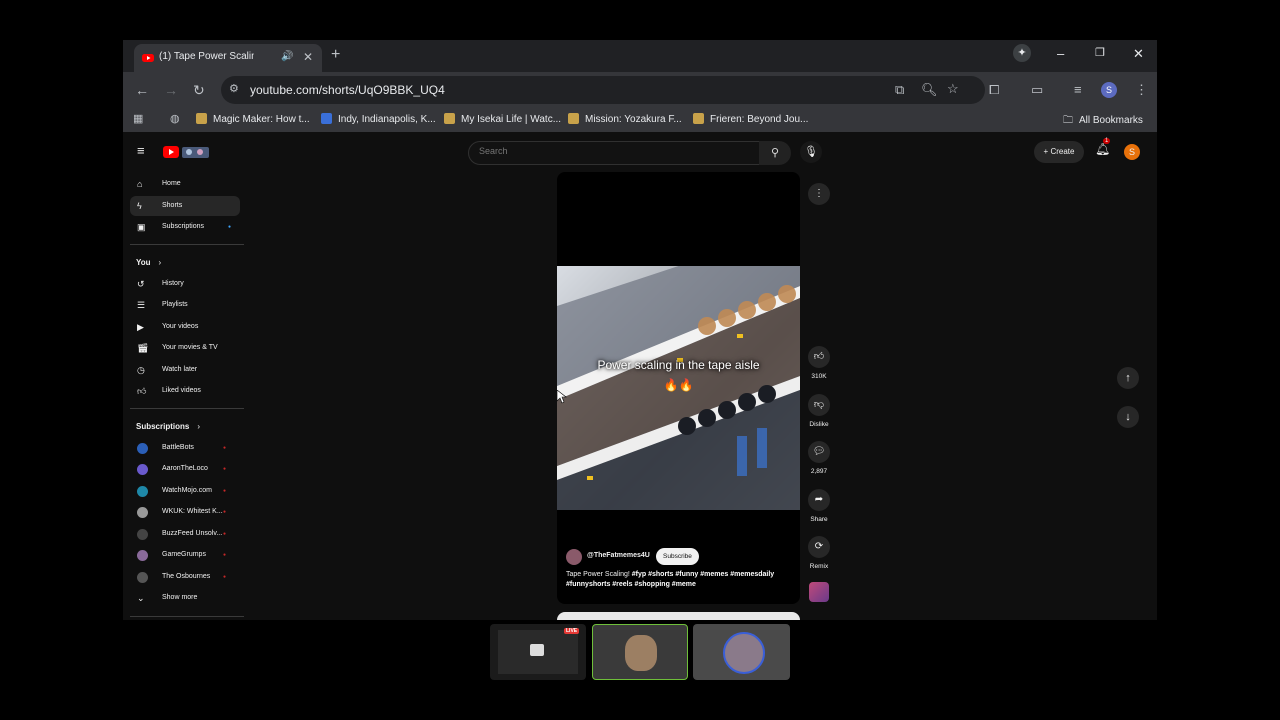  I want to click on notifications-bell-icon: 🔔︎, so click(1102, 149).